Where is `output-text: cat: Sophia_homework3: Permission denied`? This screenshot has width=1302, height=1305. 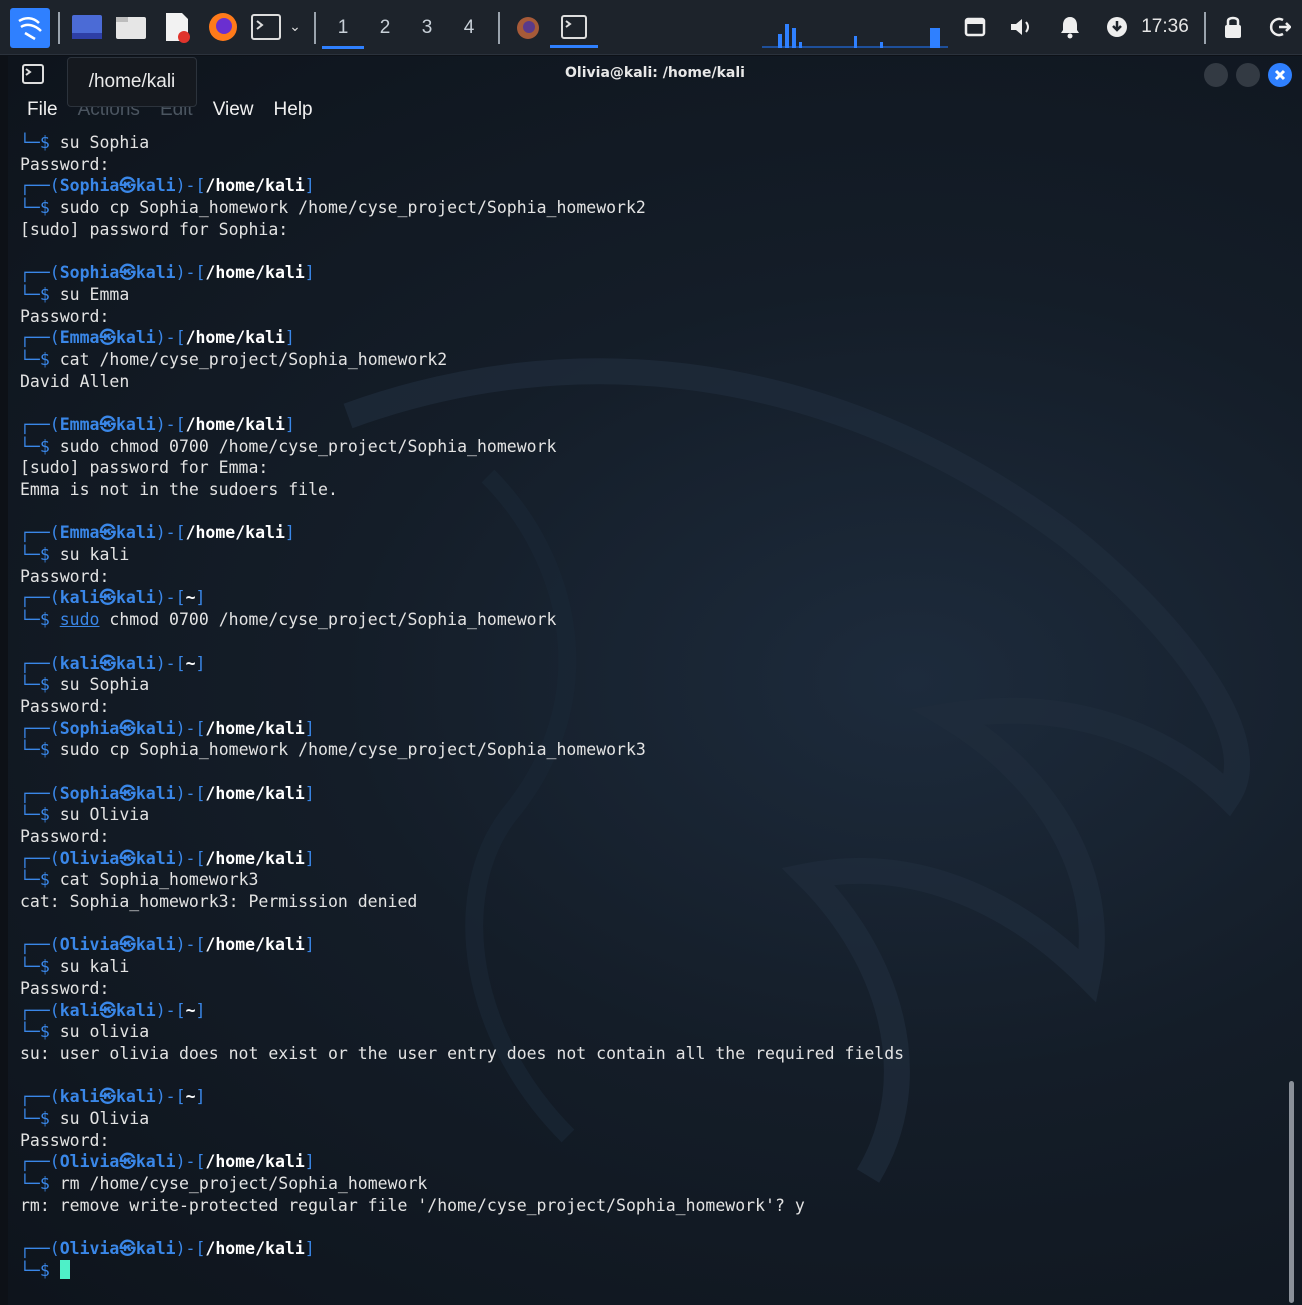
output-text: cat: Sophia_homework3: Permission denied is located at coordinates (219, 902).